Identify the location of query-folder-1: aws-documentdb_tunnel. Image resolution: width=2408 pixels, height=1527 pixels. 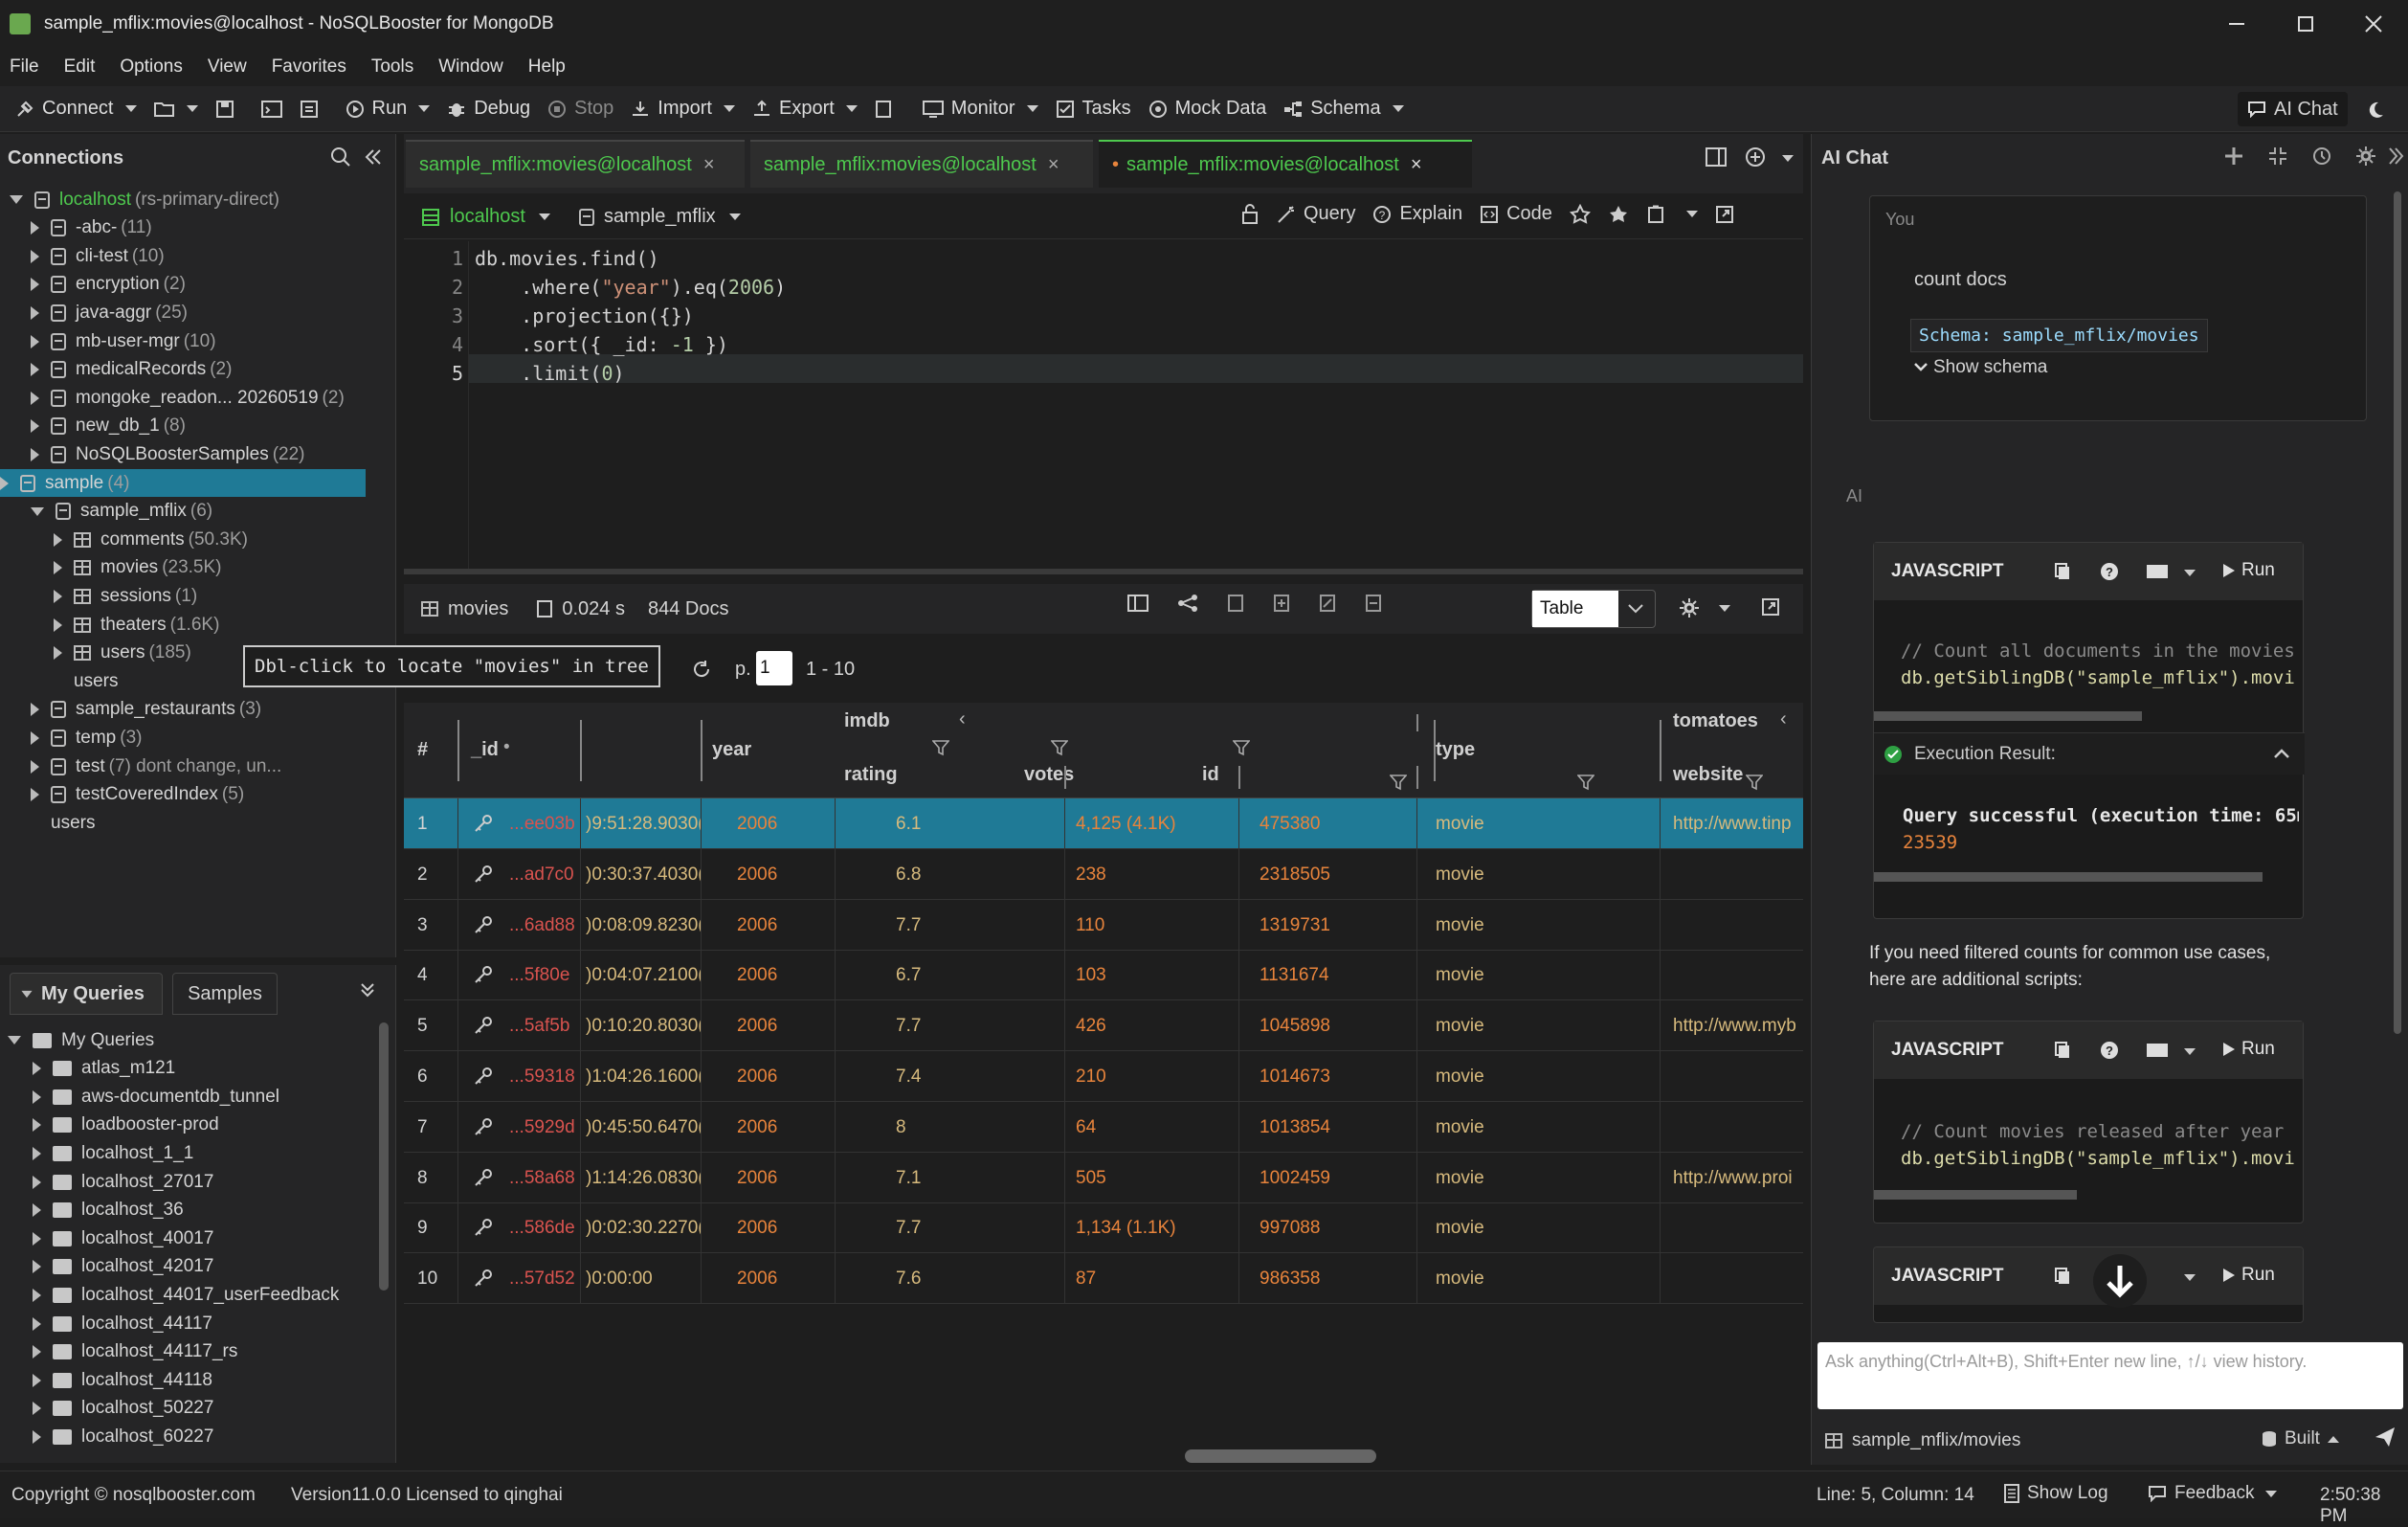
(156, 1097).